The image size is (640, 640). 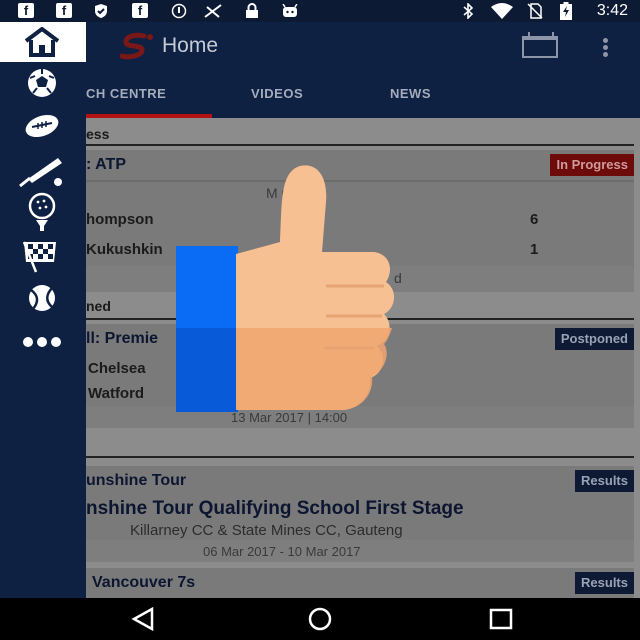 I want to click on result-card-vancouver-7s: Vancouver 7s Results, so click(x=360, y=583).